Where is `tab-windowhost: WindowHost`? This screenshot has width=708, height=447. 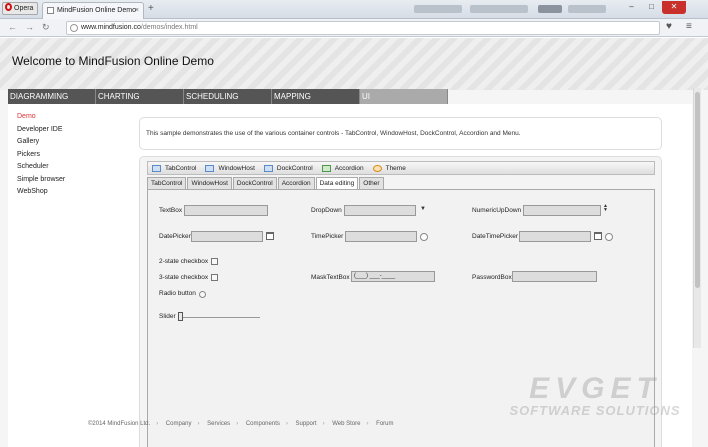
tab-windowhost: WindowHost is located at coordinates (209, 183).